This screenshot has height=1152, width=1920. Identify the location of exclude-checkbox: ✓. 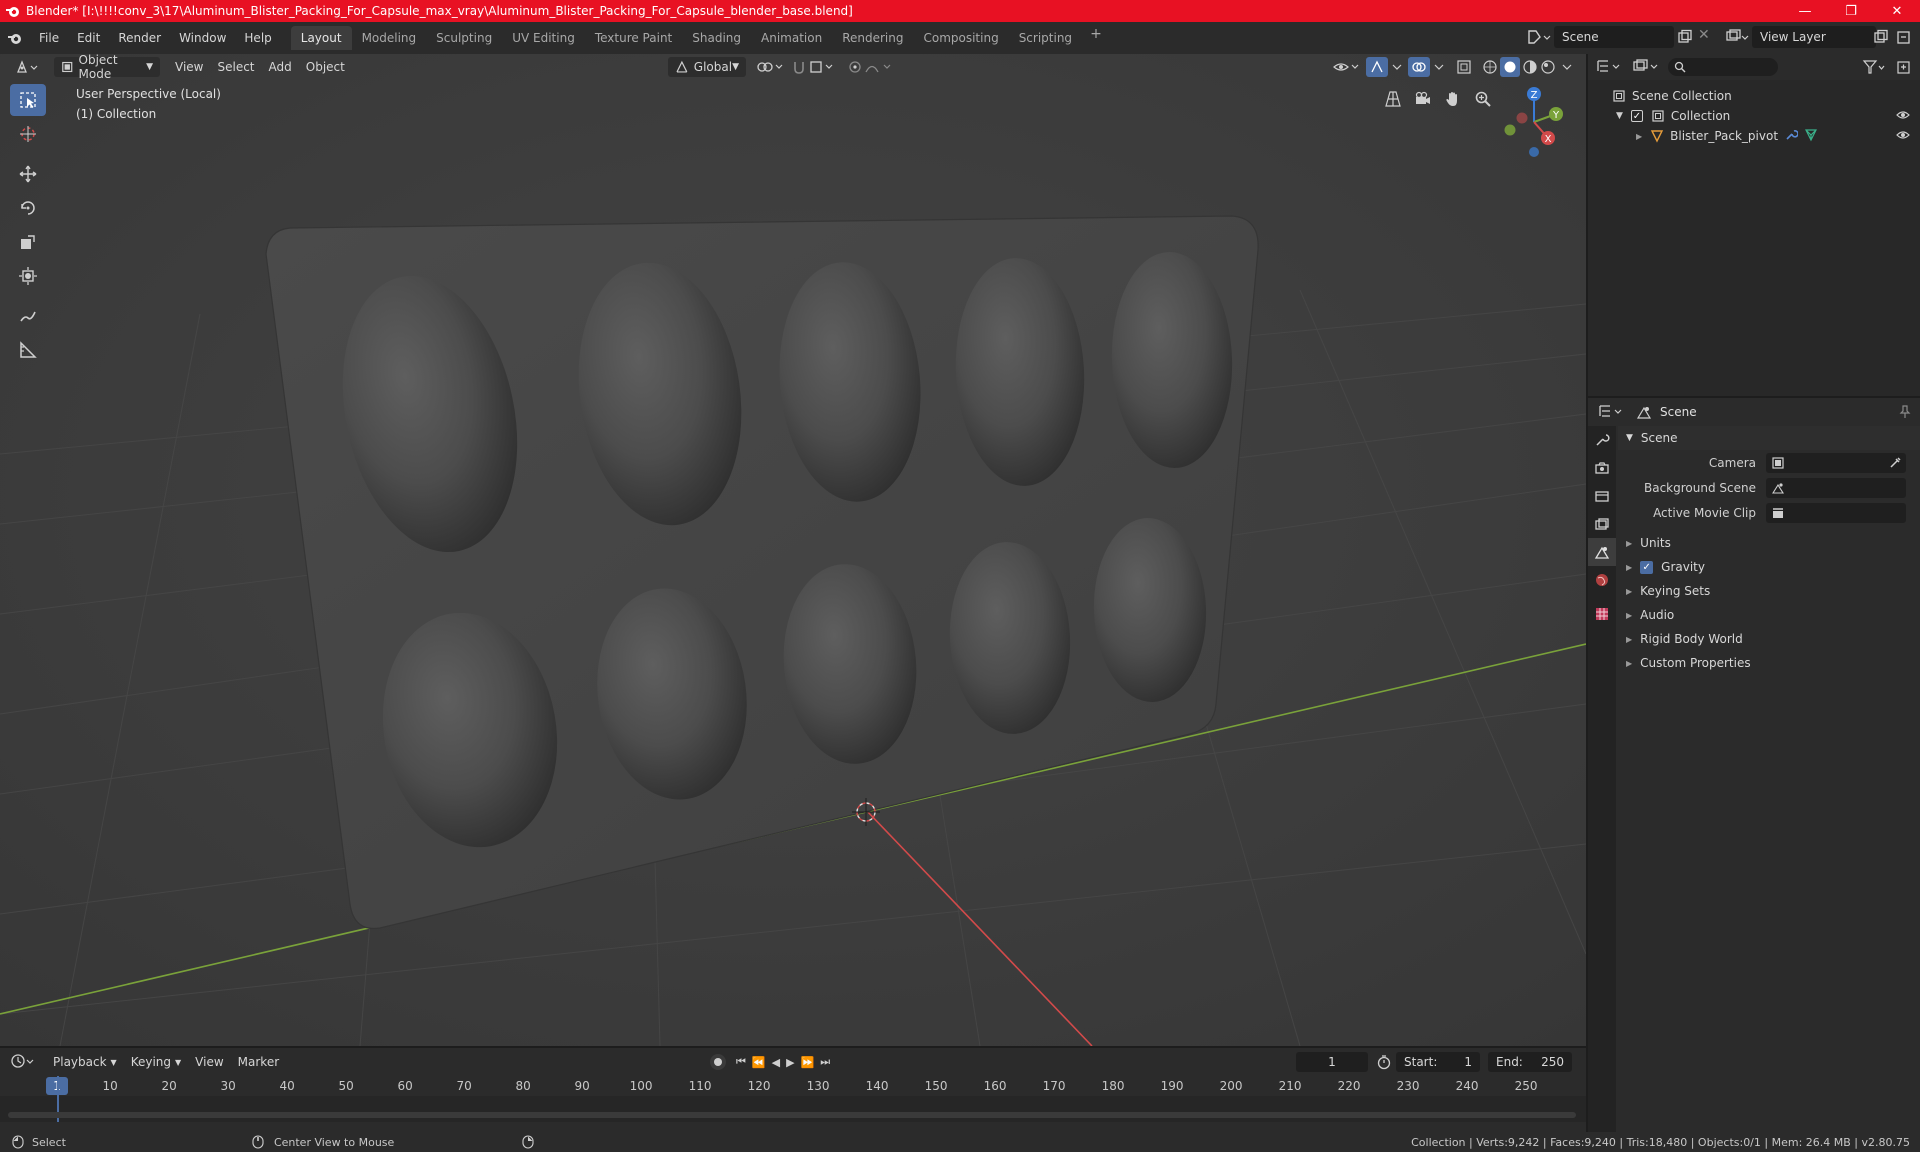
(1636, 116).